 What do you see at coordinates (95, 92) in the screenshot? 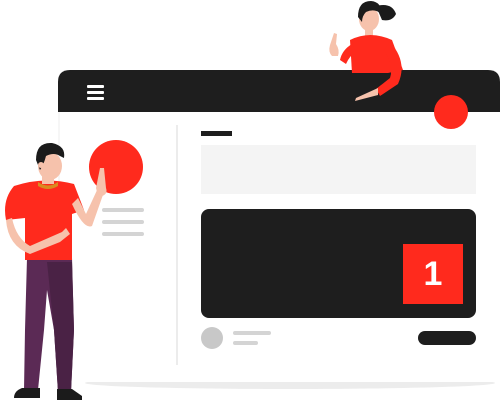
I see `hamburger-menu-icon` at bounding box center [95, 92].